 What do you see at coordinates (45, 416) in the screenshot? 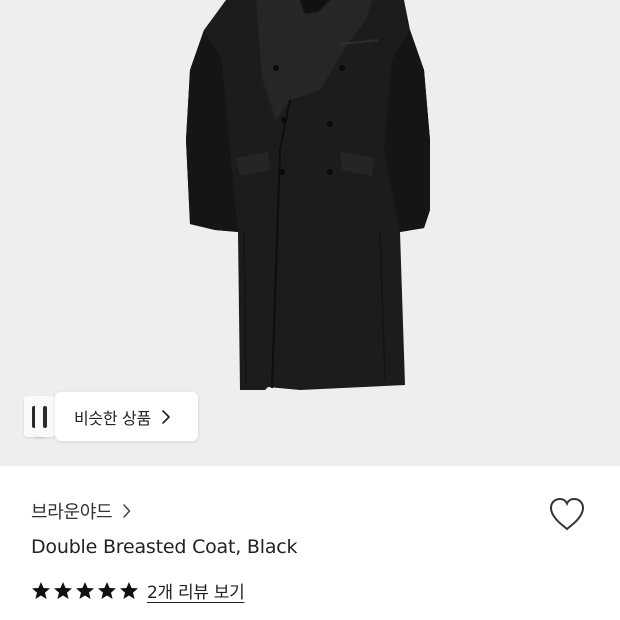
I see `similar-thumbnail` at bounding box center [45, 416].